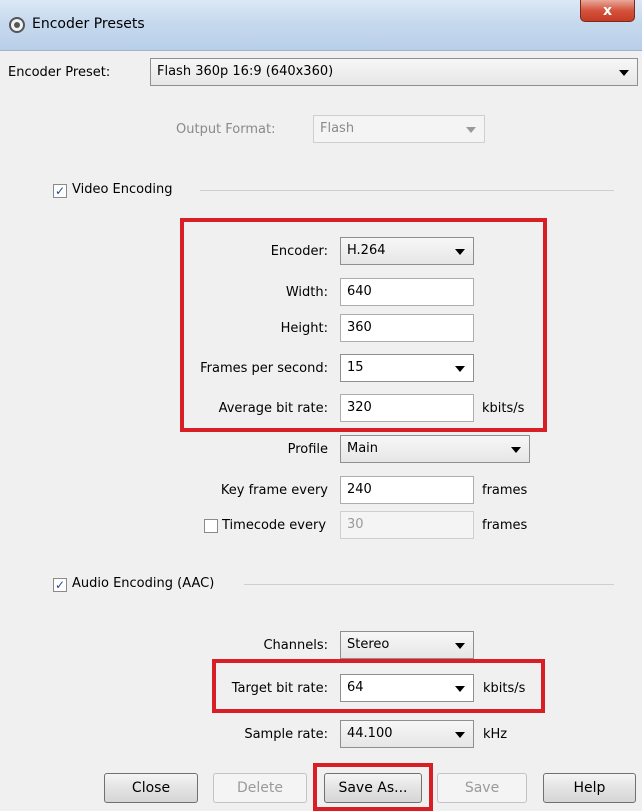 The height and width of the screenshot is (811, 642). What do you see at coordinates (407, 688) in the screenshot?
I see `target-bit-rate-dropdown: 64` at bounding box center [407, 688].